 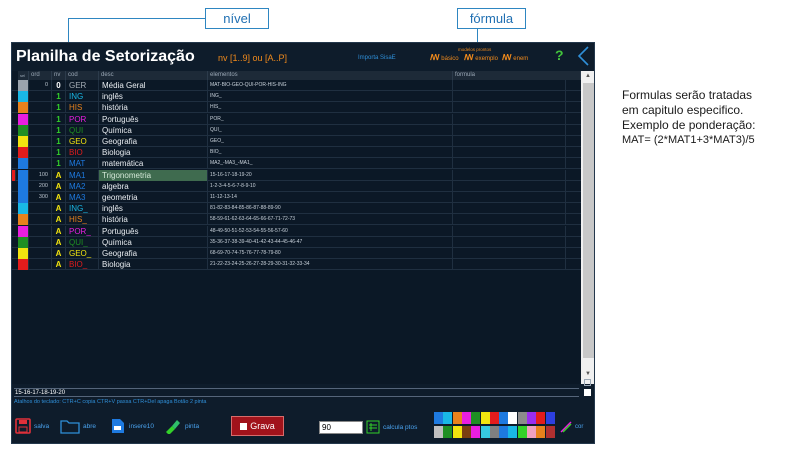 What do you see at coordinates (588, 374) in the screenshot?
I see `scroll-down-icon: ▼` at bounding box center [588, 374].